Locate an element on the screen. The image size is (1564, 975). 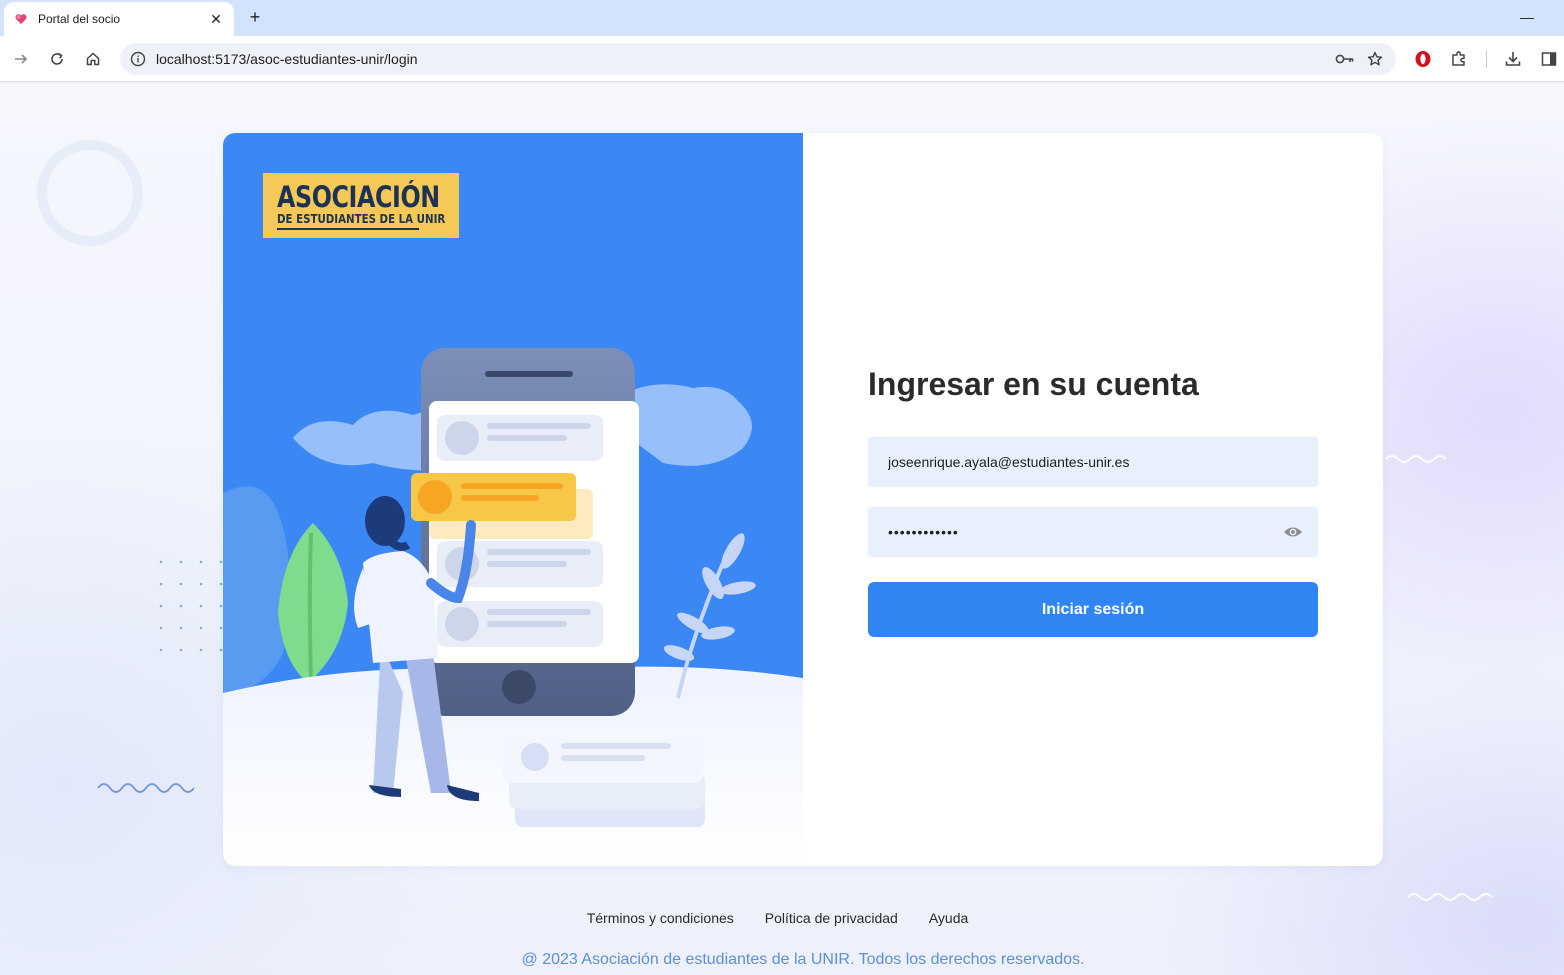
reload-icon is located at coordinates (57, 59).